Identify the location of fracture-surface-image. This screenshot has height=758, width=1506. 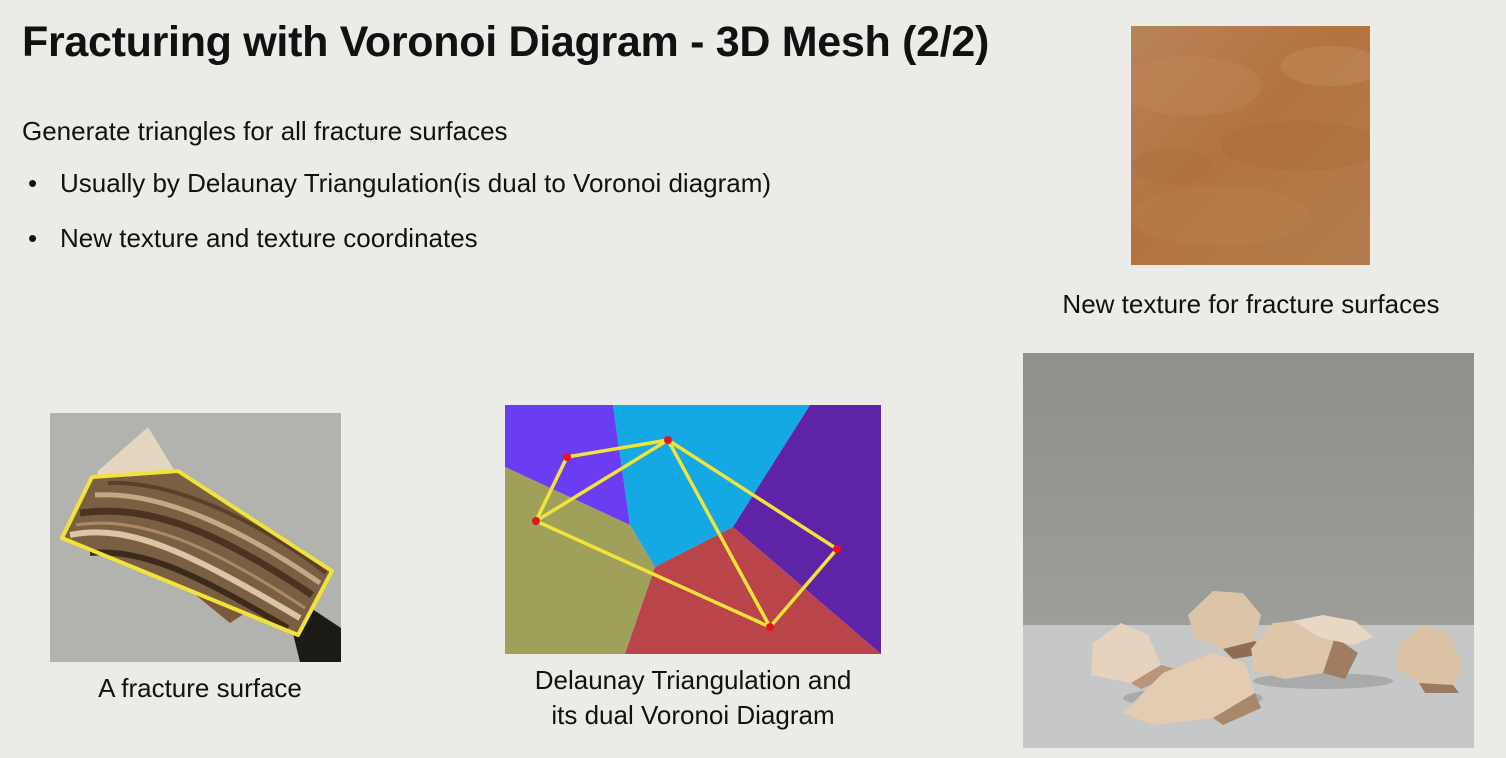
(195, 537).